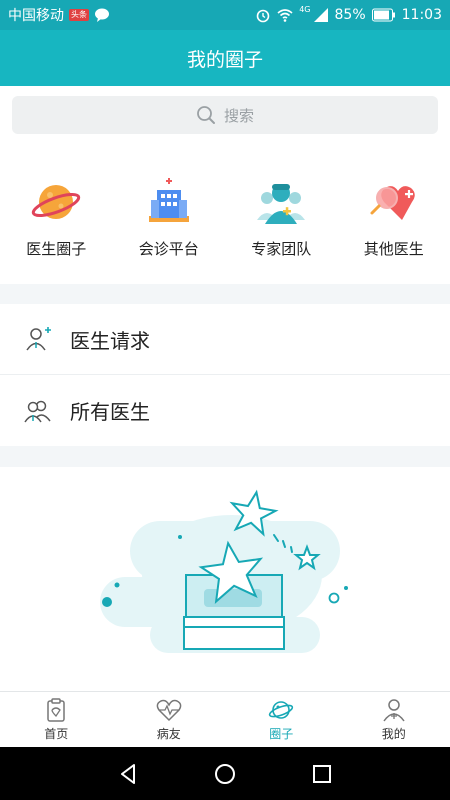  I want to click on search-placeholder: 搜索, so click(238, 115).